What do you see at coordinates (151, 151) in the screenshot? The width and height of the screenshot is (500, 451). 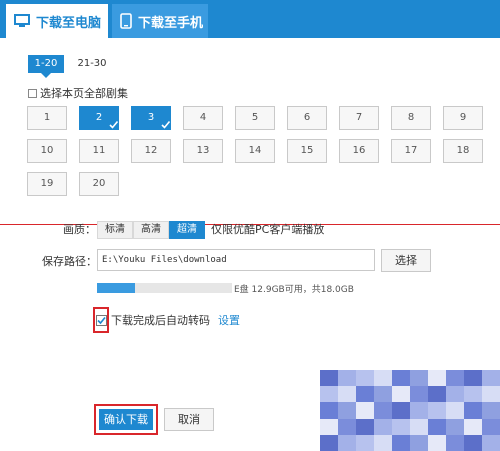 I see `episode-button: 12` at bounding box center [151, 151].